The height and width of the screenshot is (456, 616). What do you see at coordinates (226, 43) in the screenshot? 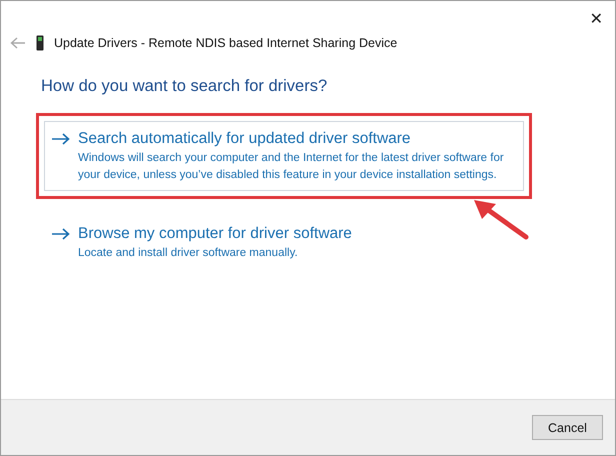
I see `window-title: Update Drivers - Remote NDIS based Internet Sharing Device` at bounding box center [226, 43].